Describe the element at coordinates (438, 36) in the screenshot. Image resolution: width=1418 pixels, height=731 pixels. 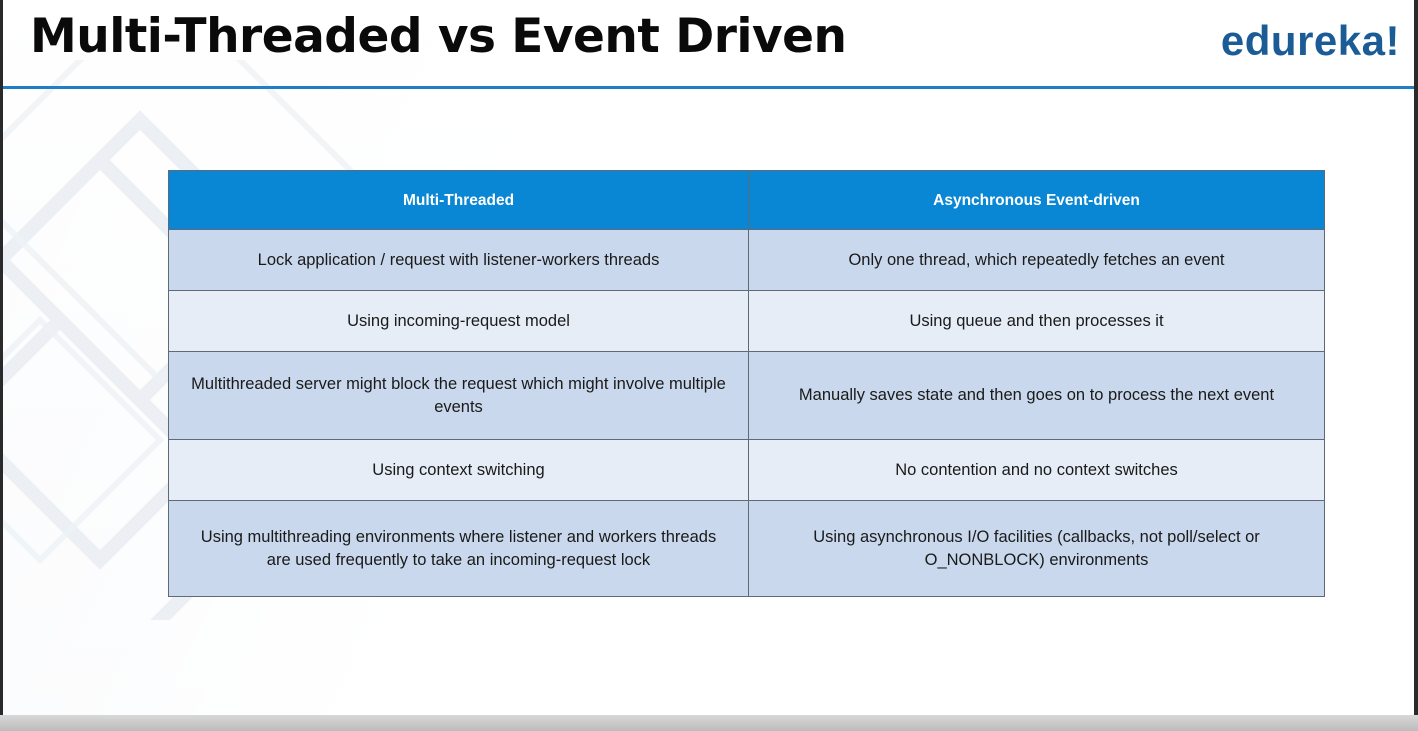
I see `slide-title: Multi-Threaded vs Event Driven` at that location.